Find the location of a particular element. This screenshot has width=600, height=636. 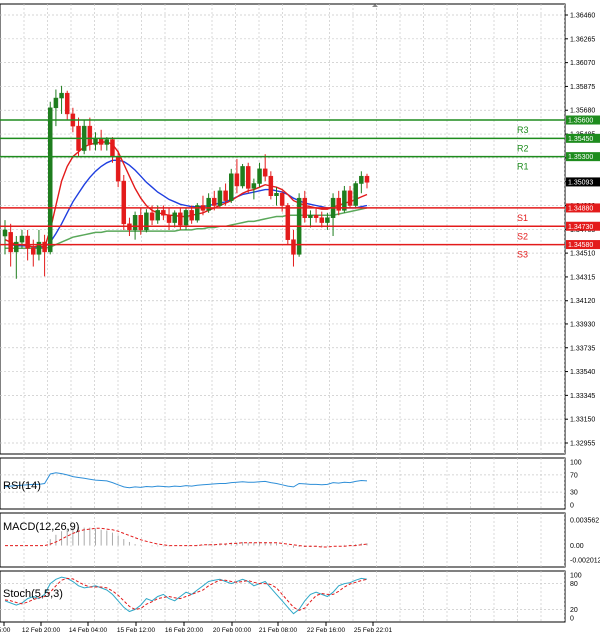

level-price-label-s2: 1.34730 is located at coordinates (580, 227).